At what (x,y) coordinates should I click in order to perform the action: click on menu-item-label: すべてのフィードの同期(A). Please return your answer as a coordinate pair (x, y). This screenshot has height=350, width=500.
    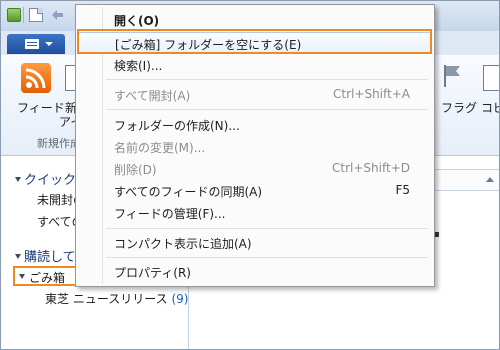
    Looking at the image, I should click on (188, 192).